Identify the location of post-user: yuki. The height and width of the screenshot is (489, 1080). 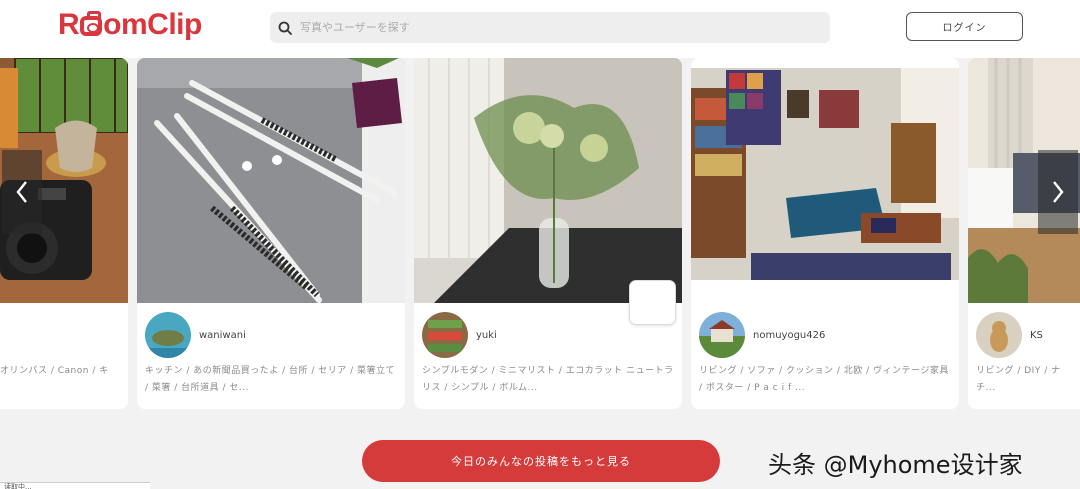
(459, 335).